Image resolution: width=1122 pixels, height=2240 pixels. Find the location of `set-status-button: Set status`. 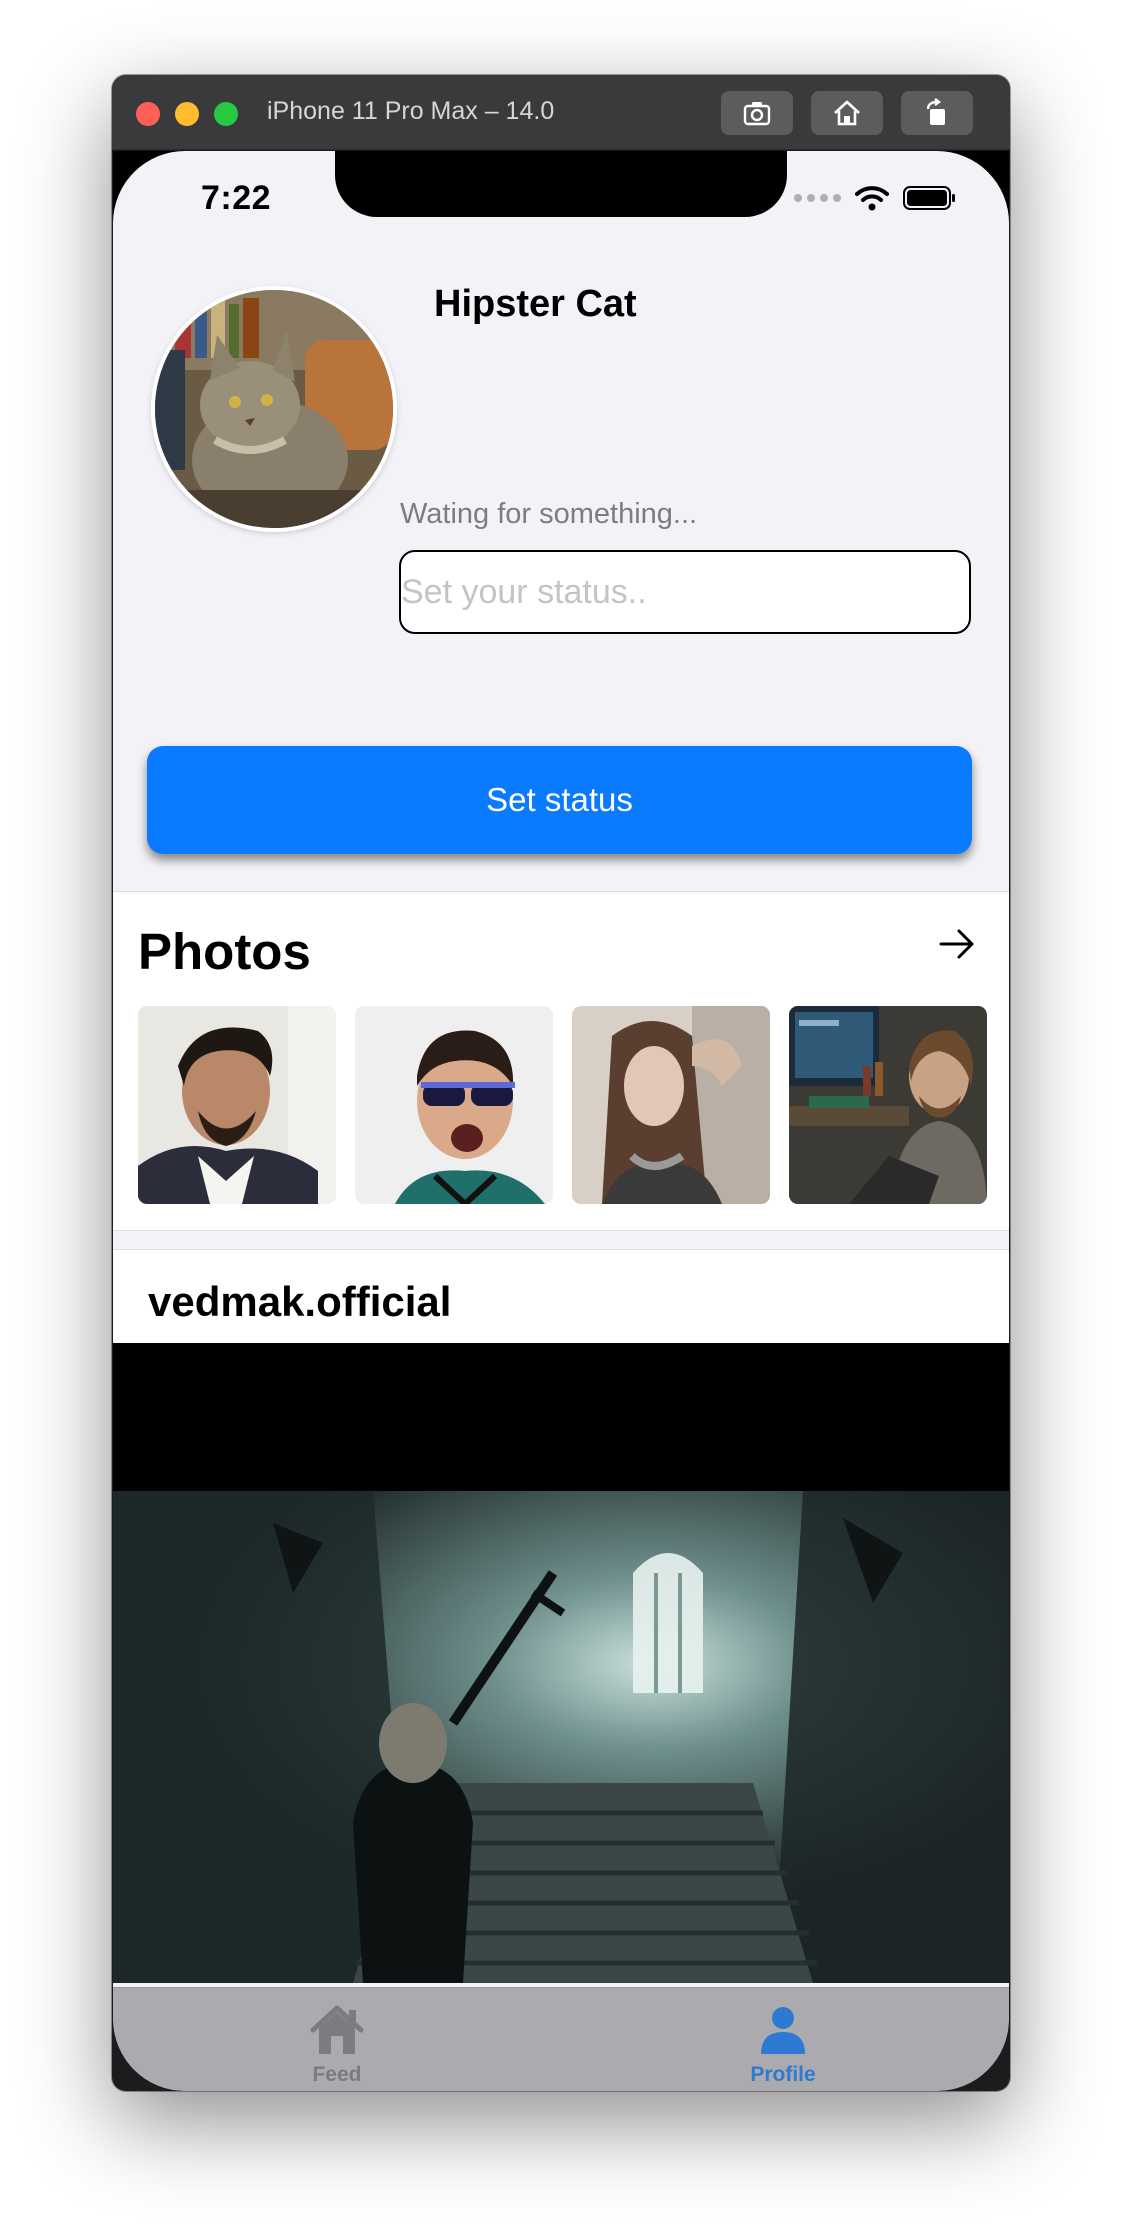

set-status-button: Set status is located at coordinates (559, 800).